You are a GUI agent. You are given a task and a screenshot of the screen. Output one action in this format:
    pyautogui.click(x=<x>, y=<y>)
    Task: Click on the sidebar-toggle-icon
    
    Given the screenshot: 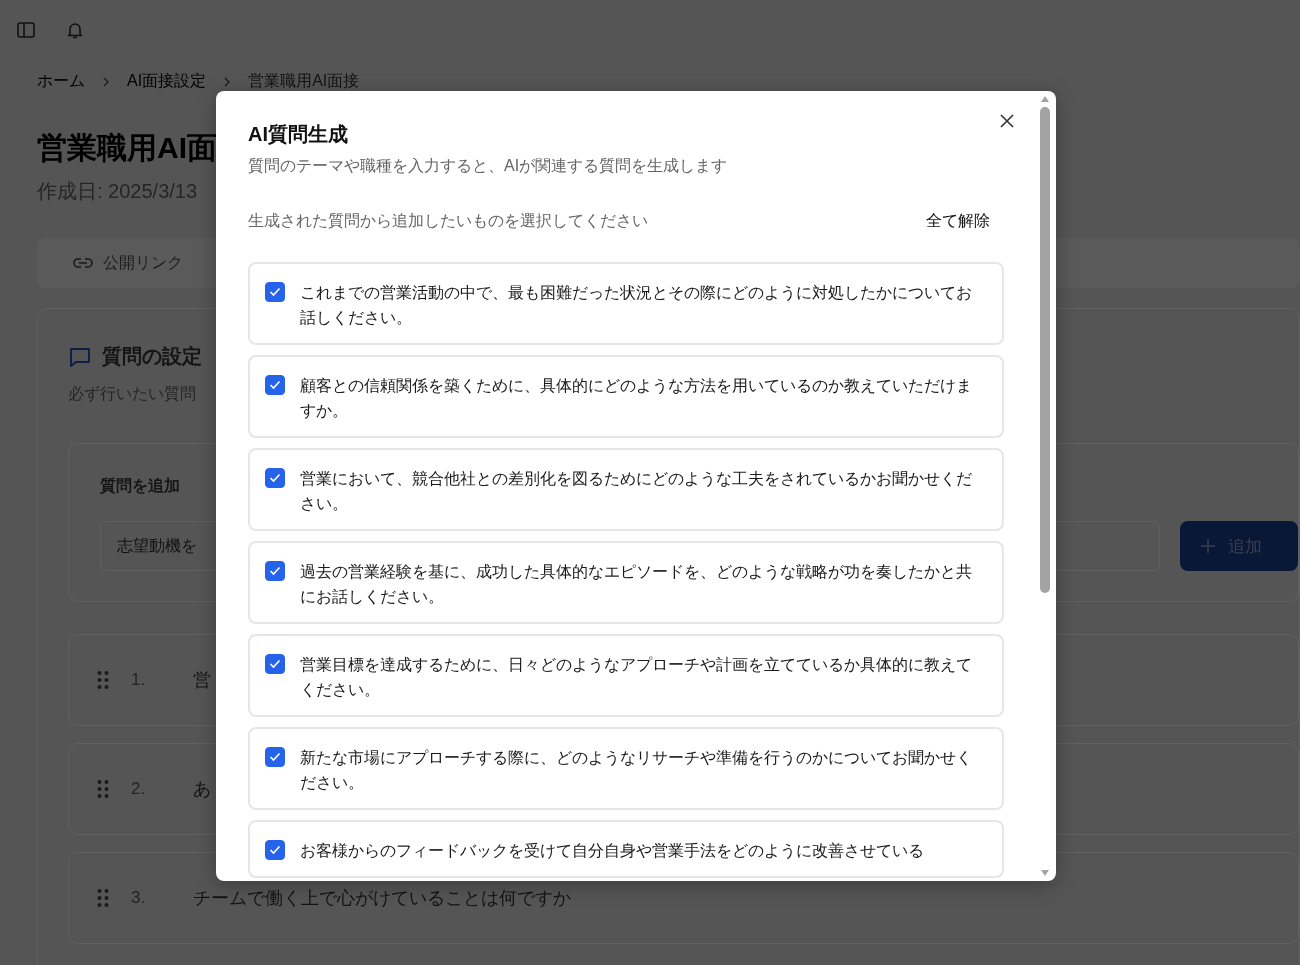 What is the action you would take?
    pyautogui.click(x=26, y=30)
    